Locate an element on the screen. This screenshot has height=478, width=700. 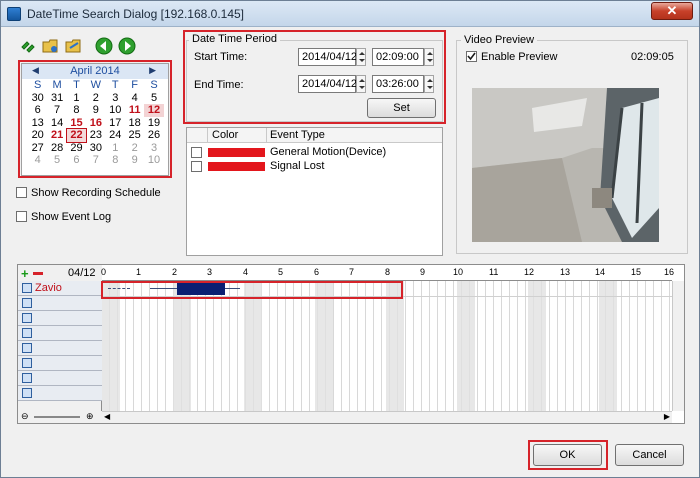
add-icon: + is located at coordinates (25, 273).